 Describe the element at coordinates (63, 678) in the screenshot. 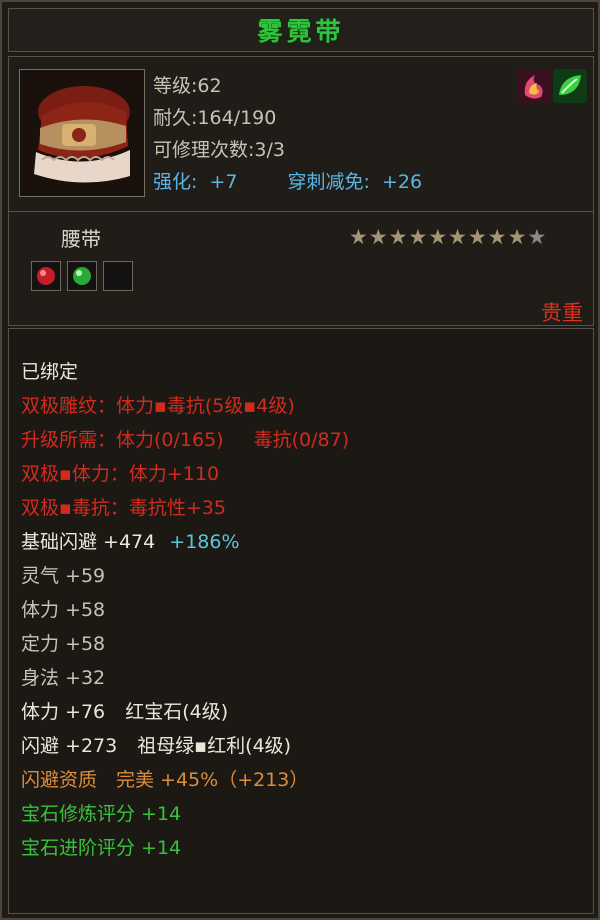

I see `agility-stat: 身法 +32` at that location.